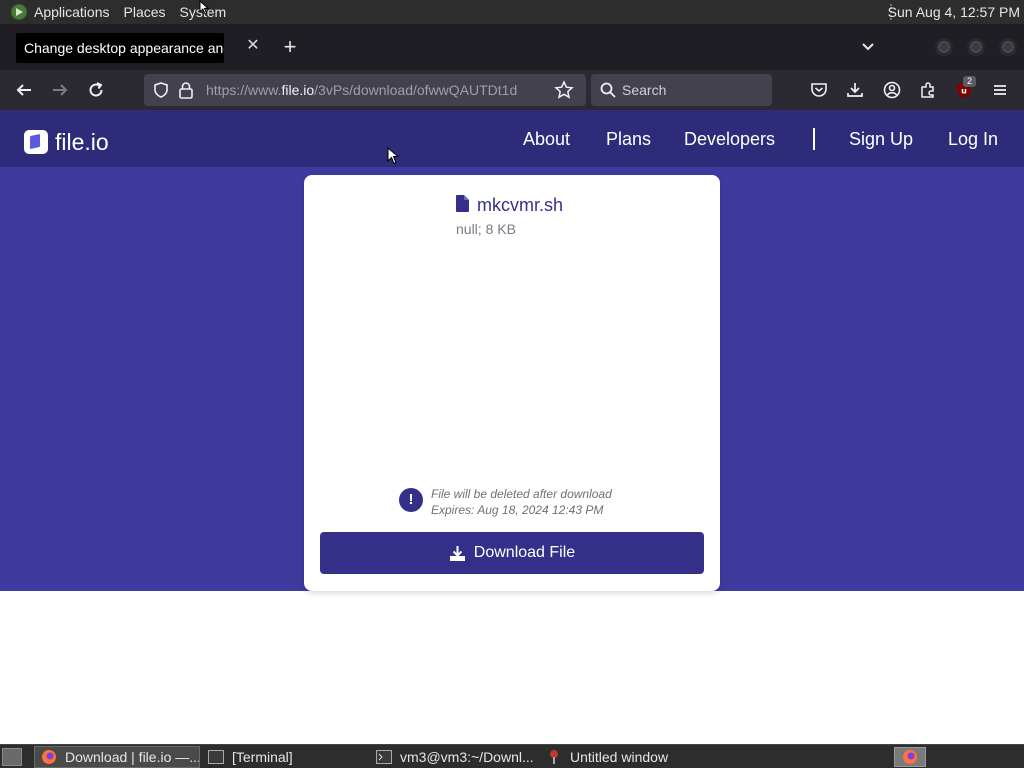 The height and width of the screenshot is (768, 1024). I want to click on extensions-icon, so click(928, 90).